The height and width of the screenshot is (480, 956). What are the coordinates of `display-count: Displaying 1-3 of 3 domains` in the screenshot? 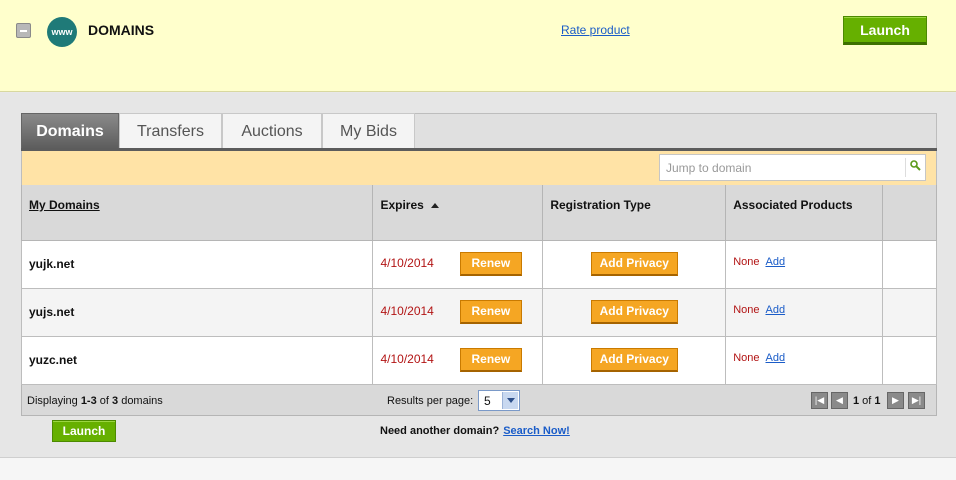 It's located at (95, 401).